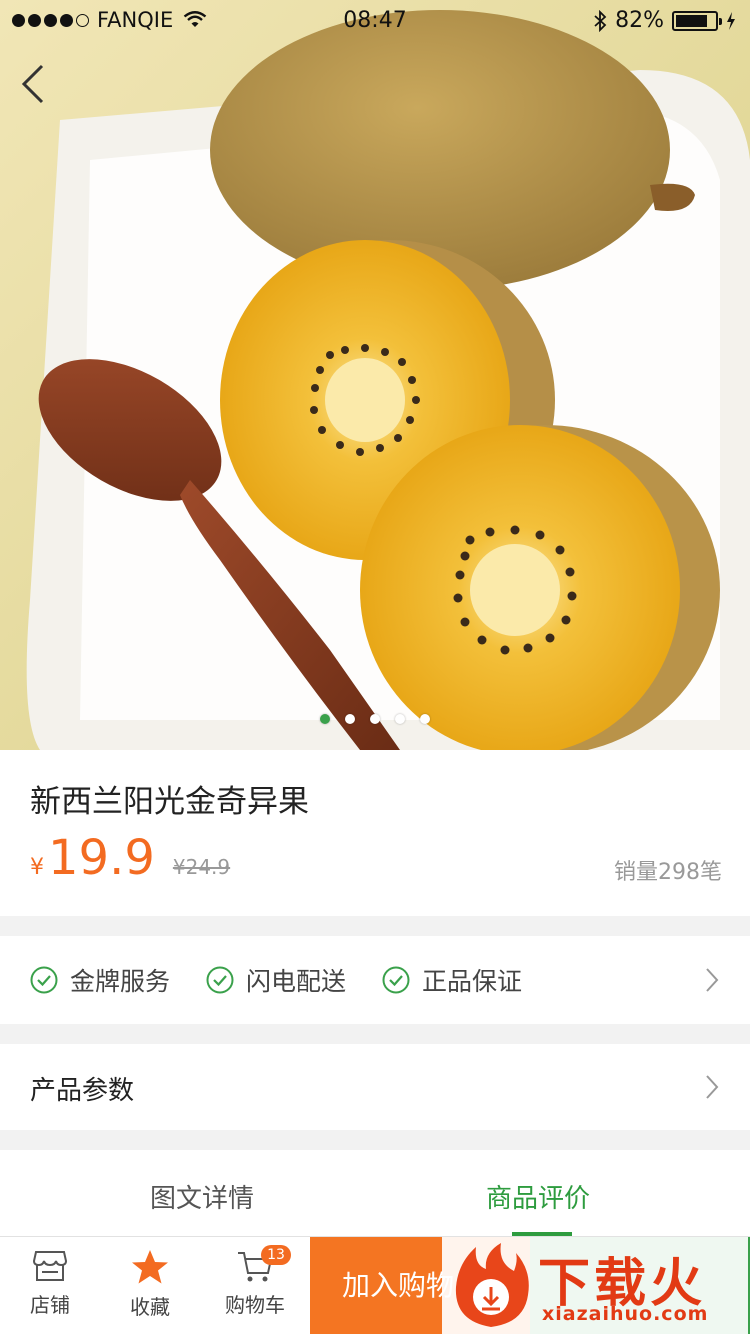  What do you see at coordinates (201, 867) in the screenshot?
I see `original-price: ¥24.9` at bounding box center [201, 867].